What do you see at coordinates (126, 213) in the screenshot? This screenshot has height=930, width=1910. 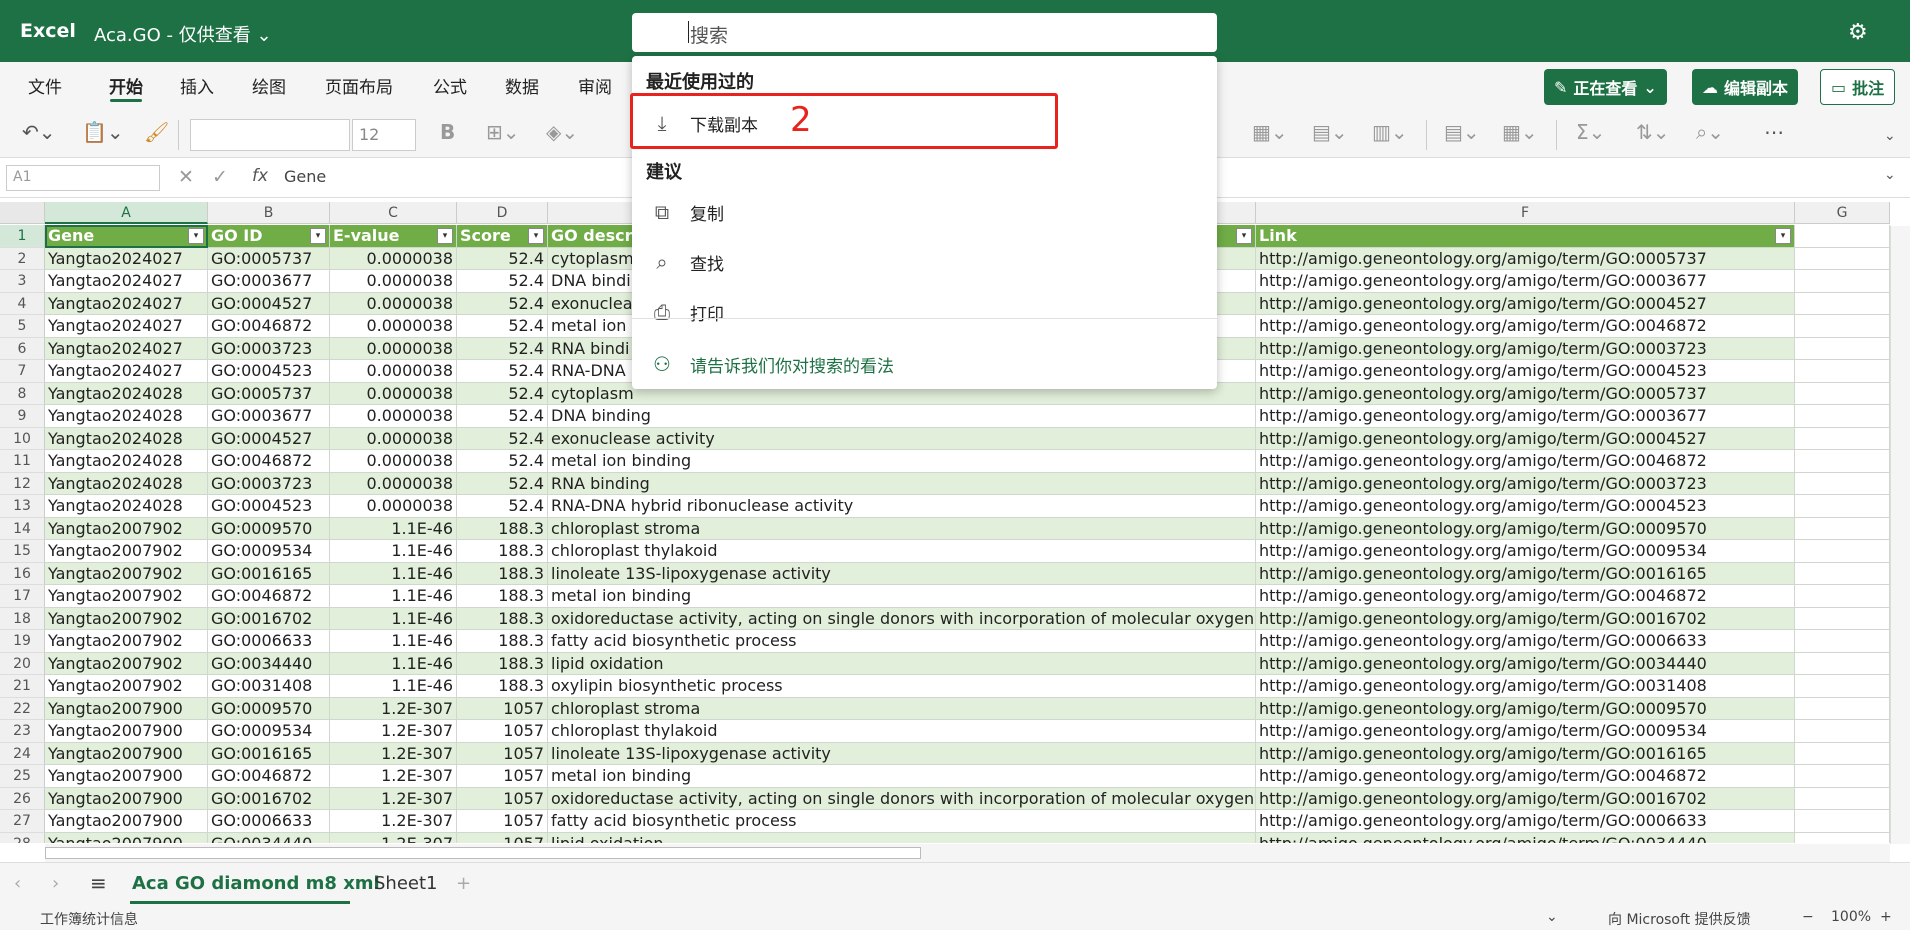 I see `column-header-a: A` at bounding box center [126, 213].